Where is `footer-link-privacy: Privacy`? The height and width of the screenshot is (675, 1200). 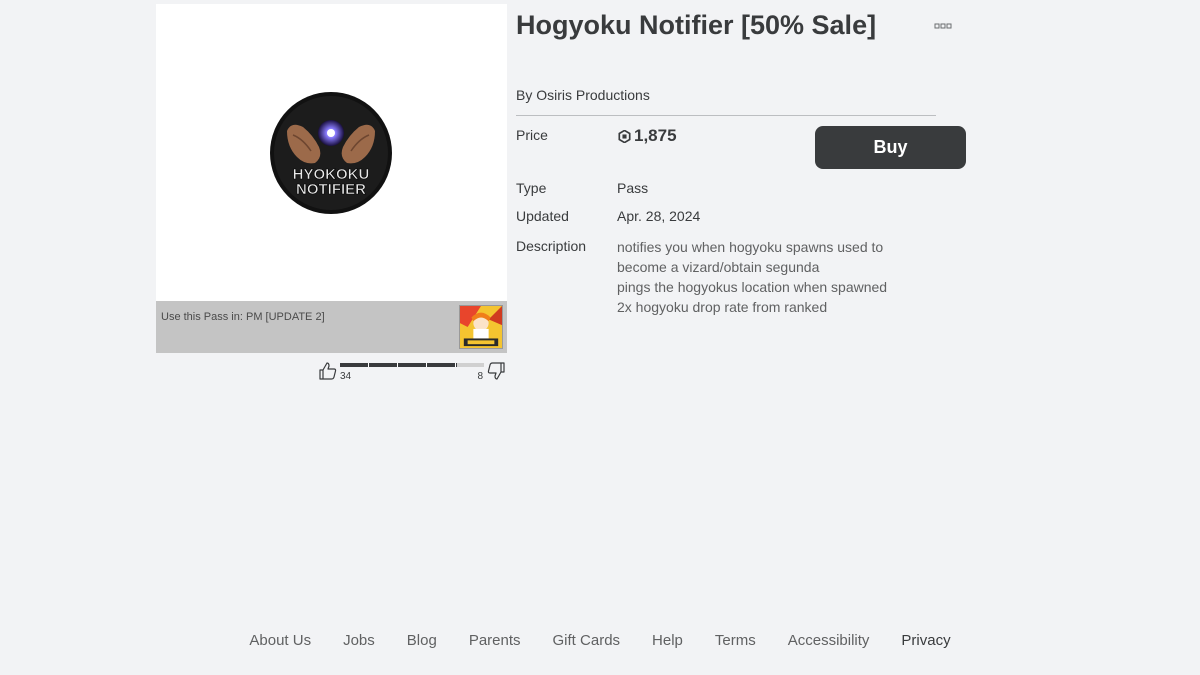
footer-link-privacy: Privacy is located at coordinates (925, 640).